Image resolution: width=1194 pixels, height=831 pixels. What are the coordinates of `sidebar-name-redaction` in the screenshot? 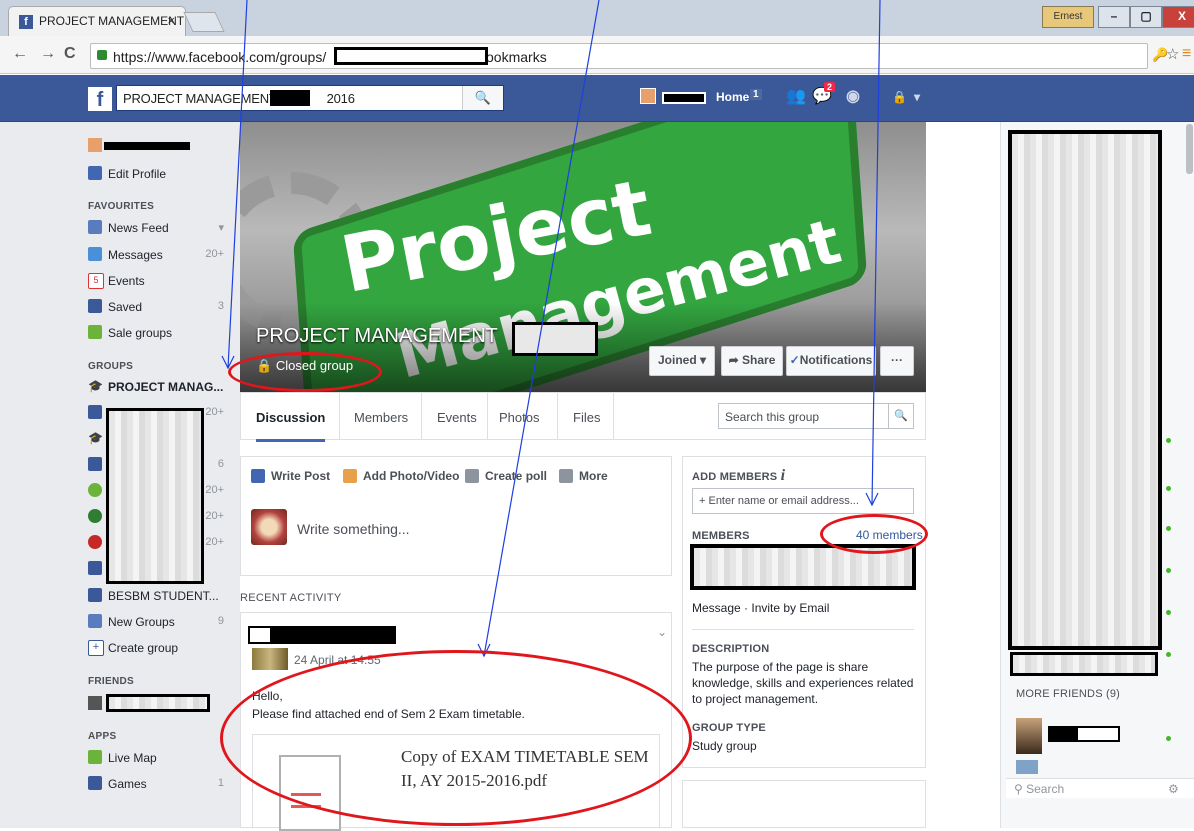 It's located at (147, 146).